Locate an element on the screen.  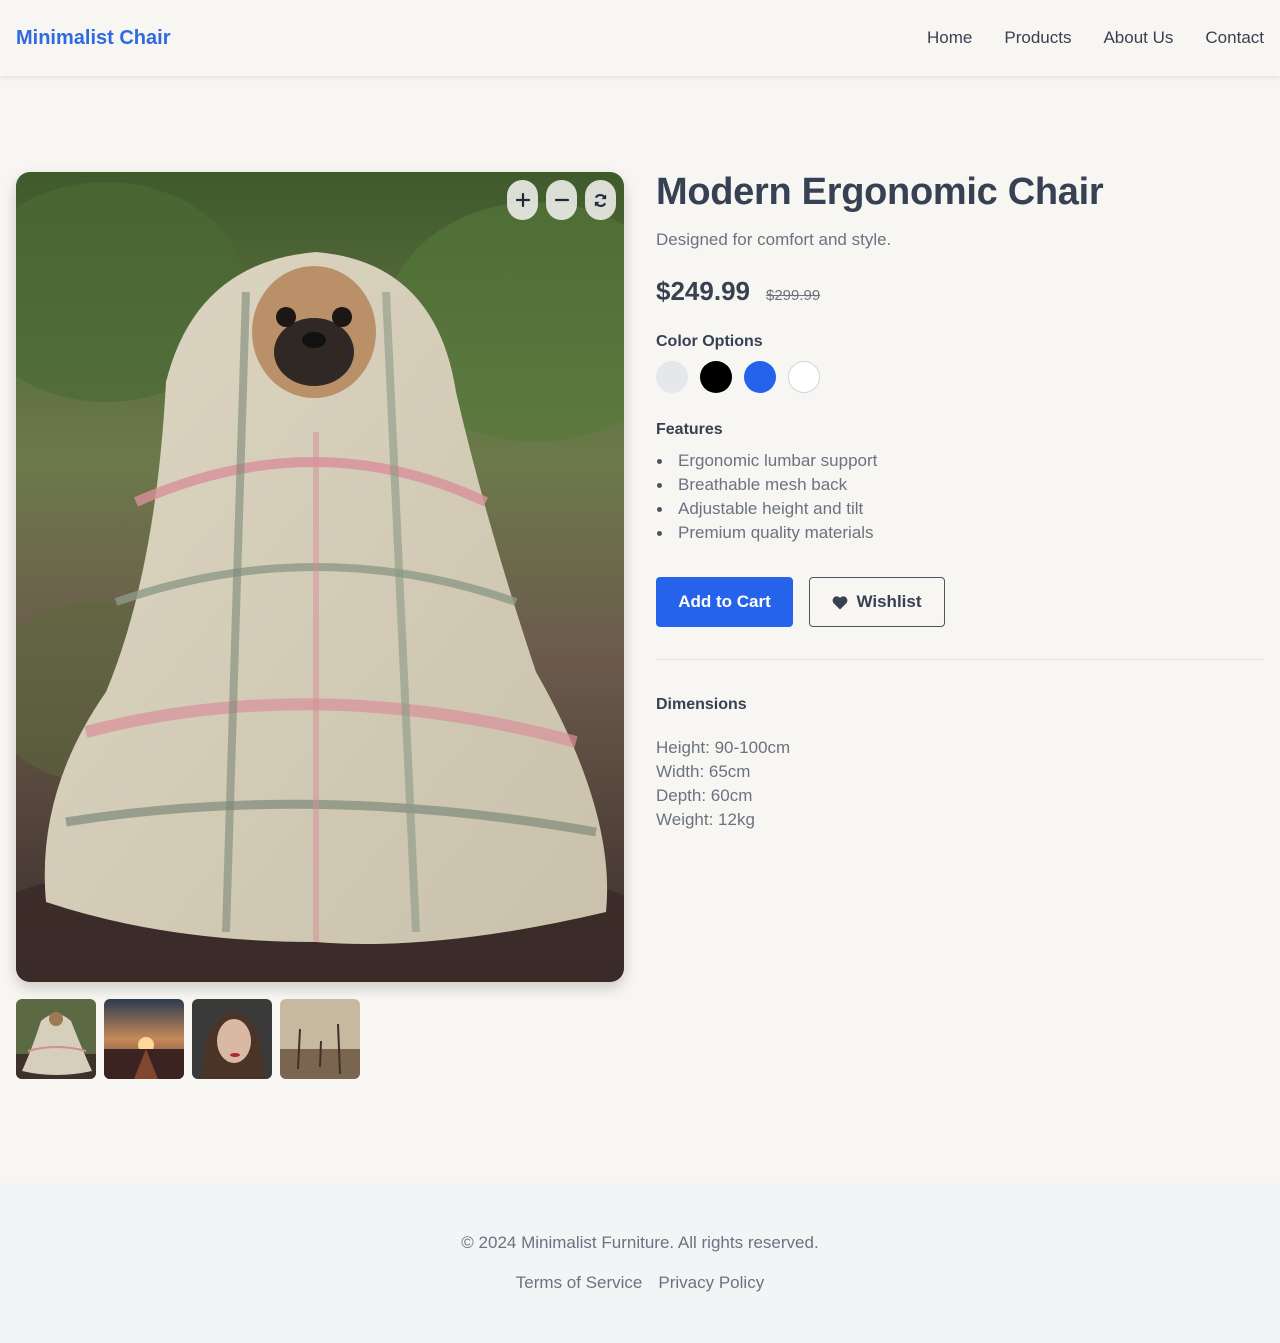
zoom-in-button is located at coordinates (522, 200).